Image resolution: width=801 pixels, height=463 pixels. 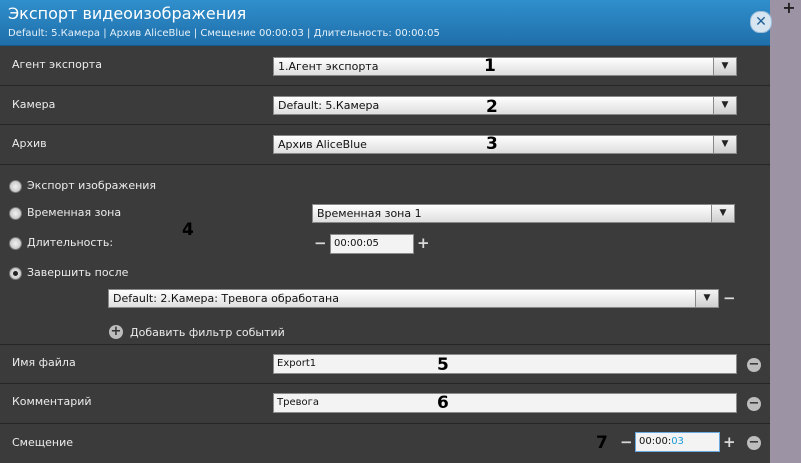 I want to click on radio-finish-after, so click(x=15, y=273).